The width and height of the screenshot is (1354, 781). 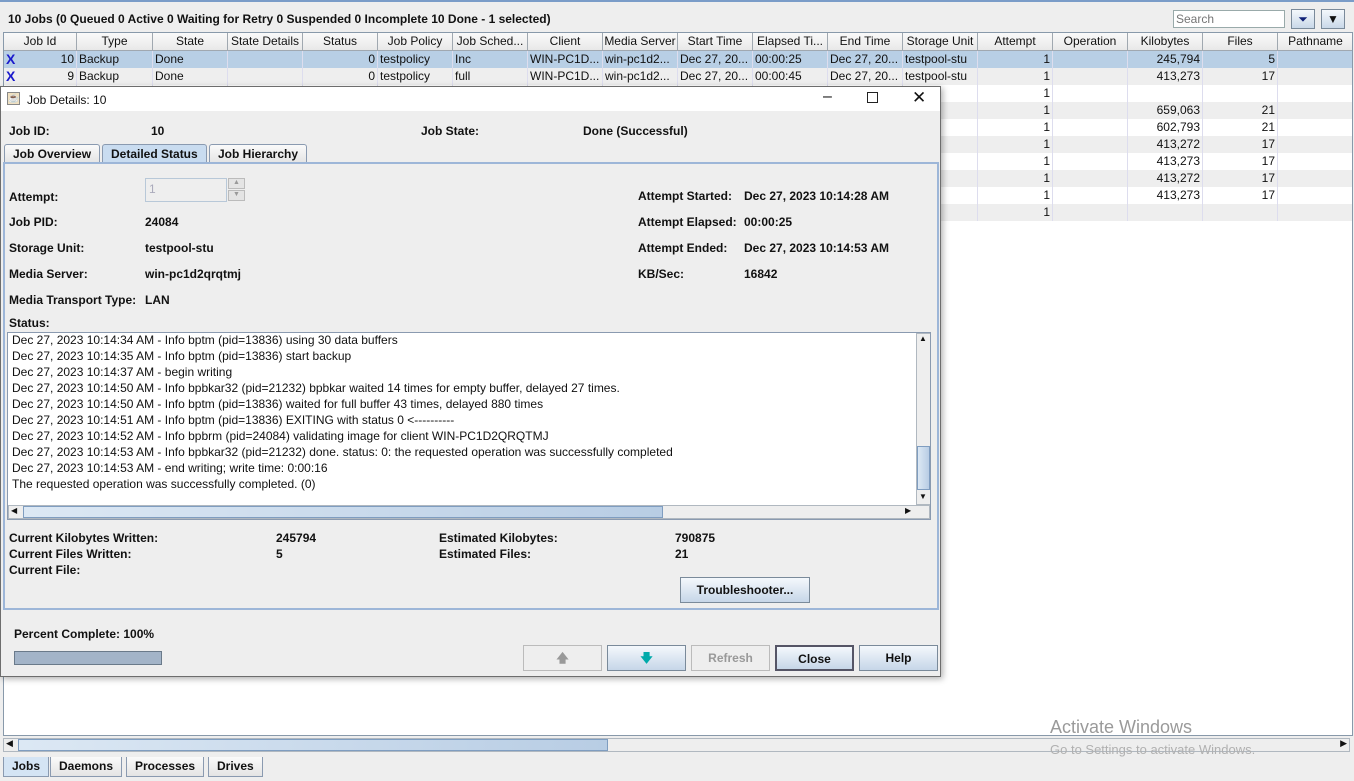 I want to click on column-header: Kilobytes, so click(x=1165, y=42).